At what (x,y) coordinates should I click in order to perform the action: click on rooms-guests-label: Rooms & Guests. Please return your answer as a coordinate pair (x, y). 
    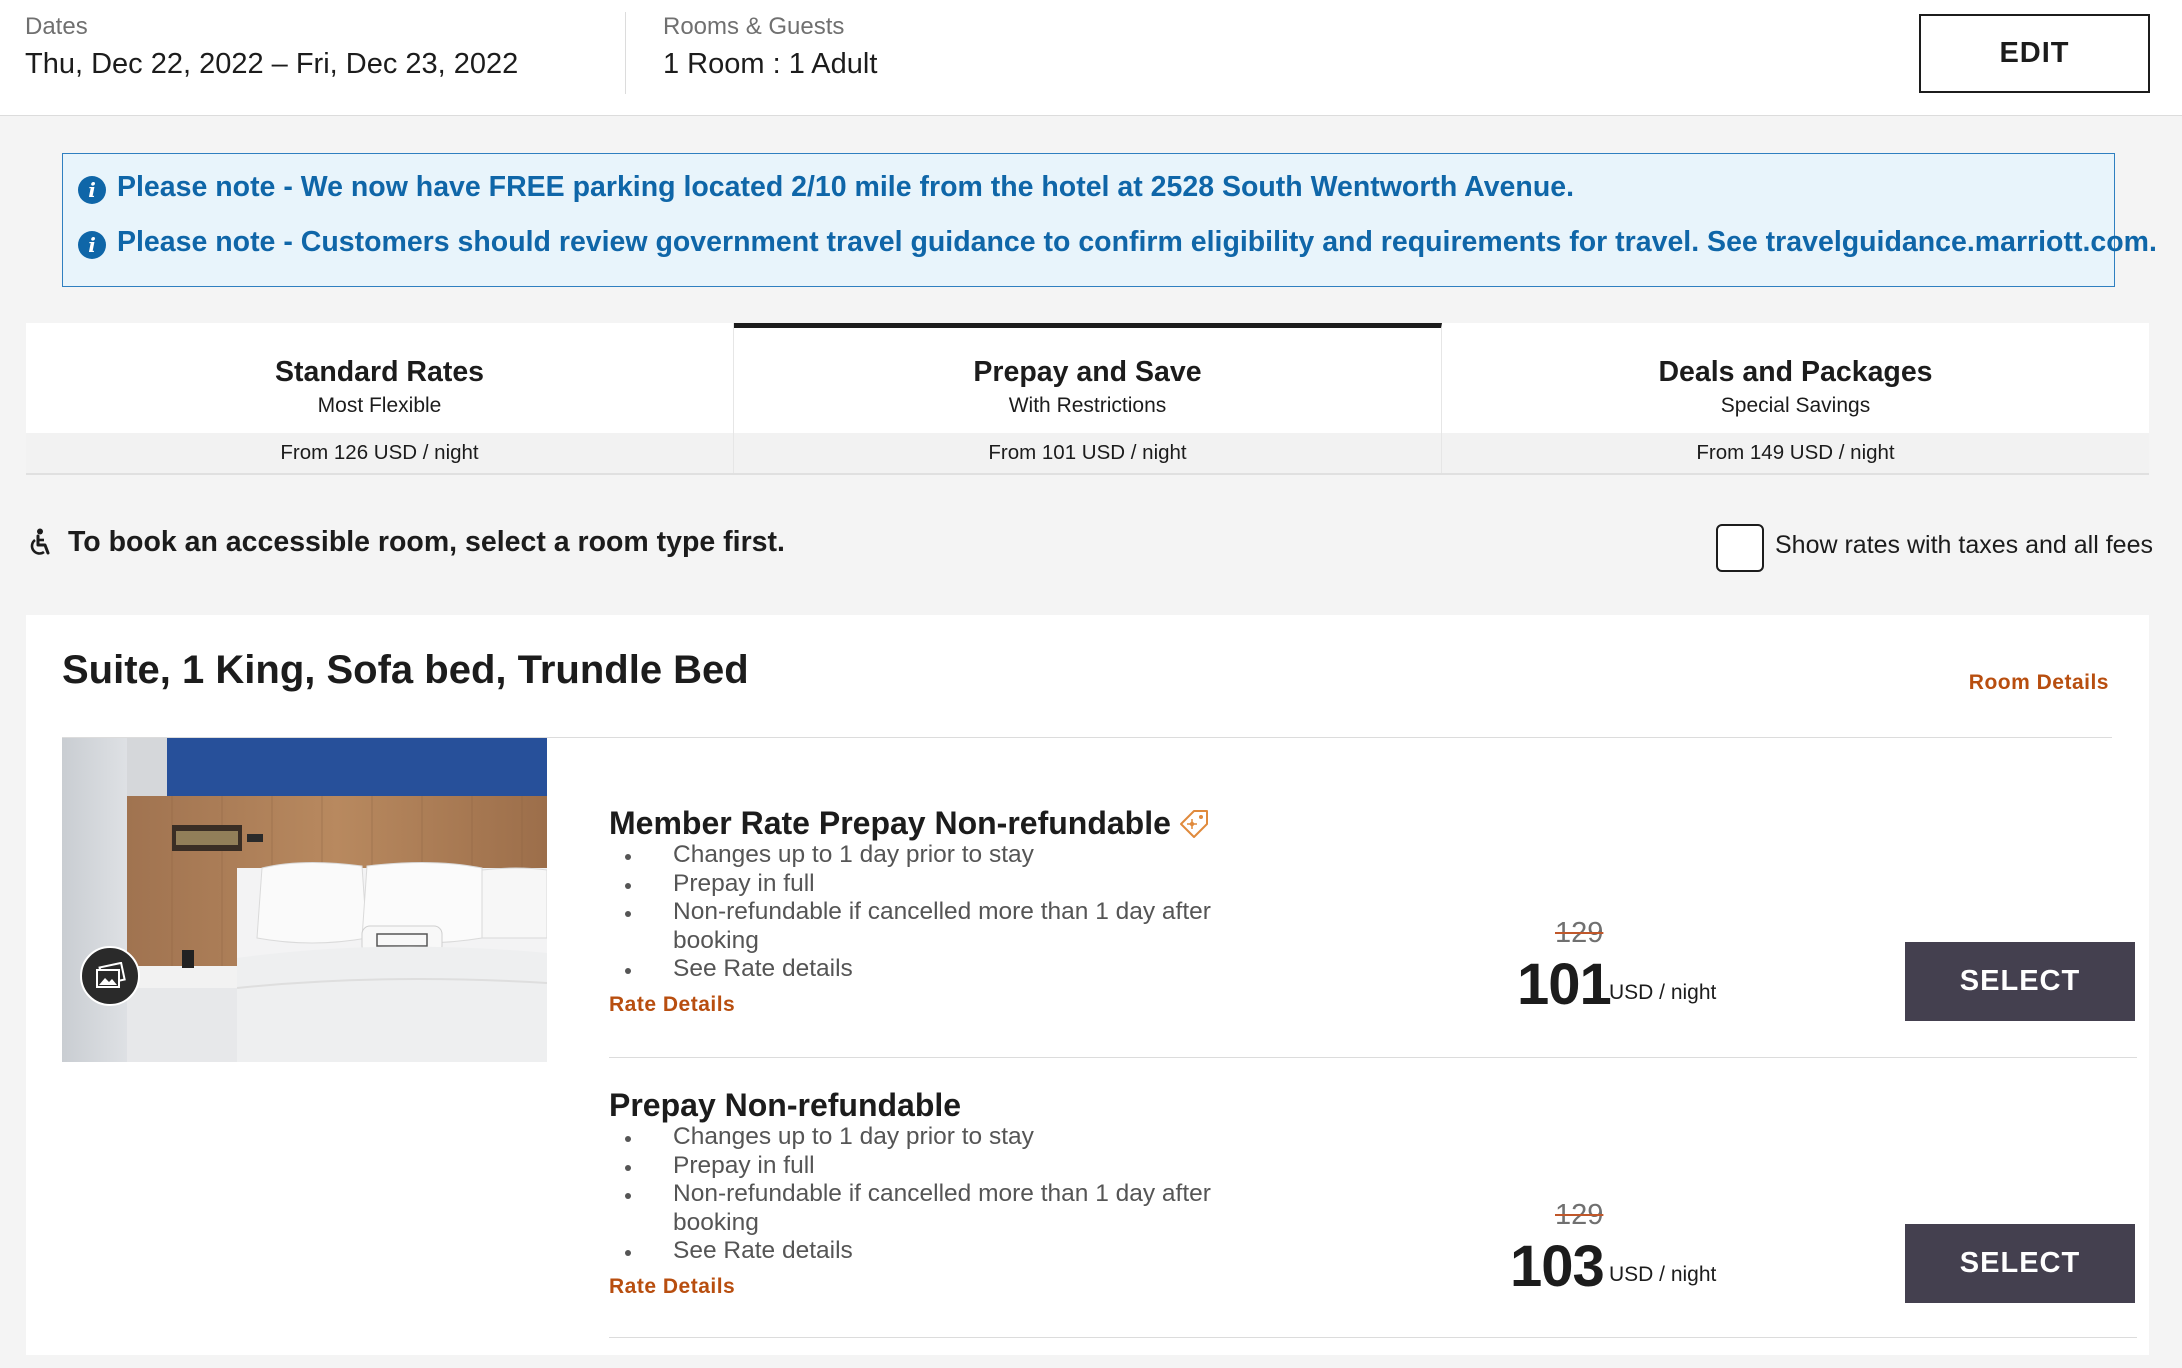
    Looking at the image, I should click on (754, 26).